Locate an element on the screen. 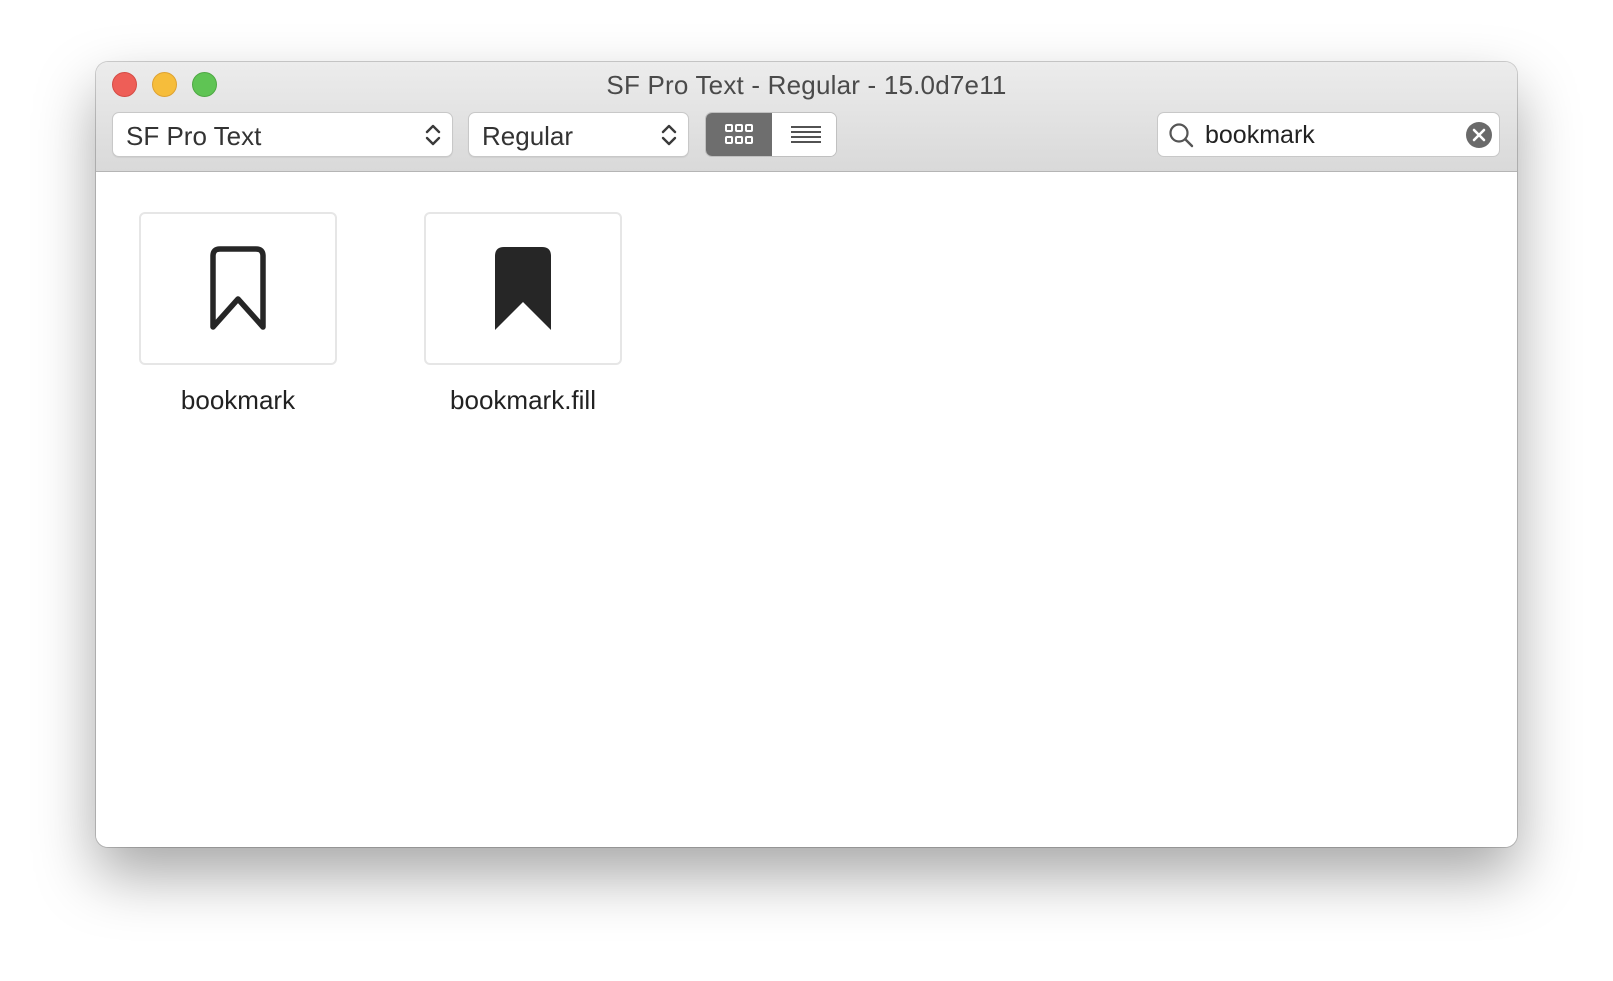 The height and width of the screenshot is (981, 1613). window-title: SF Pro Text - Regular - 15.0d7e11 is located at coordinates (806, 85).